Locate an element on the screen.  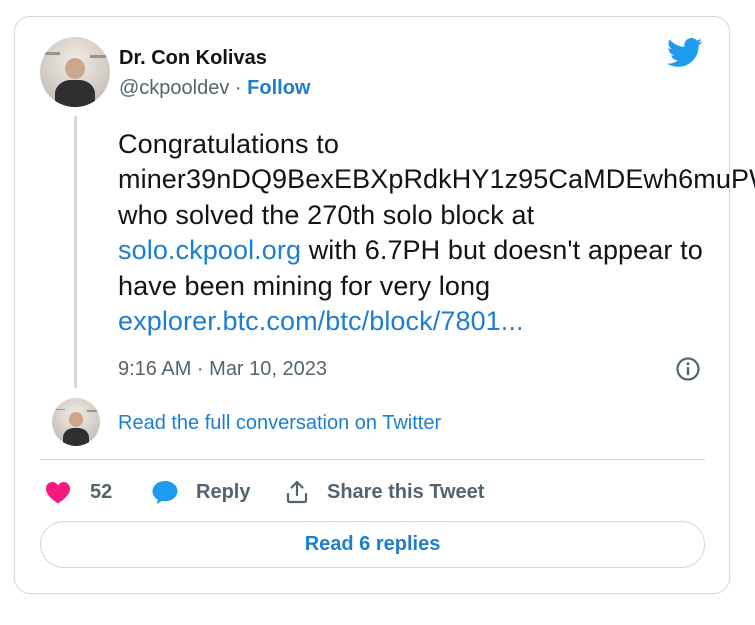
author-avatar is located at coordinates (75, 72).